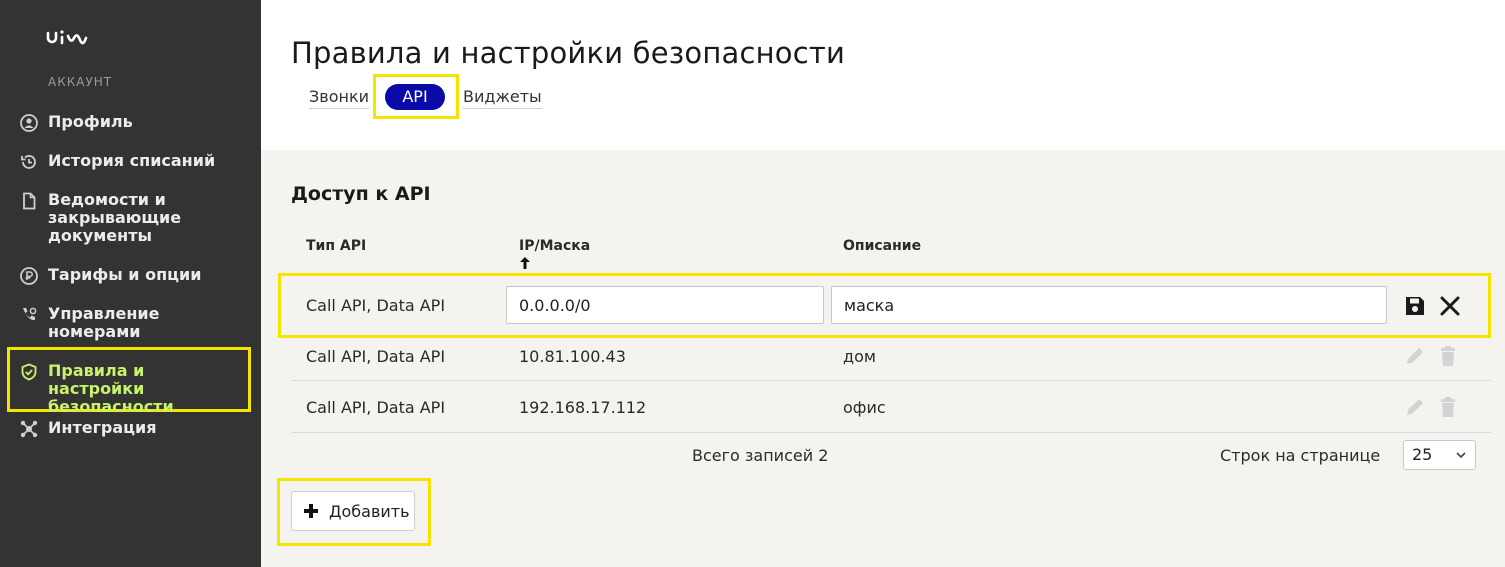 Image resolution: width=1505 pixels, height=567 pixels. What do you see at coordinates (102, 427) in the screenshot?
I see `sidebar-item-label: Интеграция` at bounding box center [102, 427].